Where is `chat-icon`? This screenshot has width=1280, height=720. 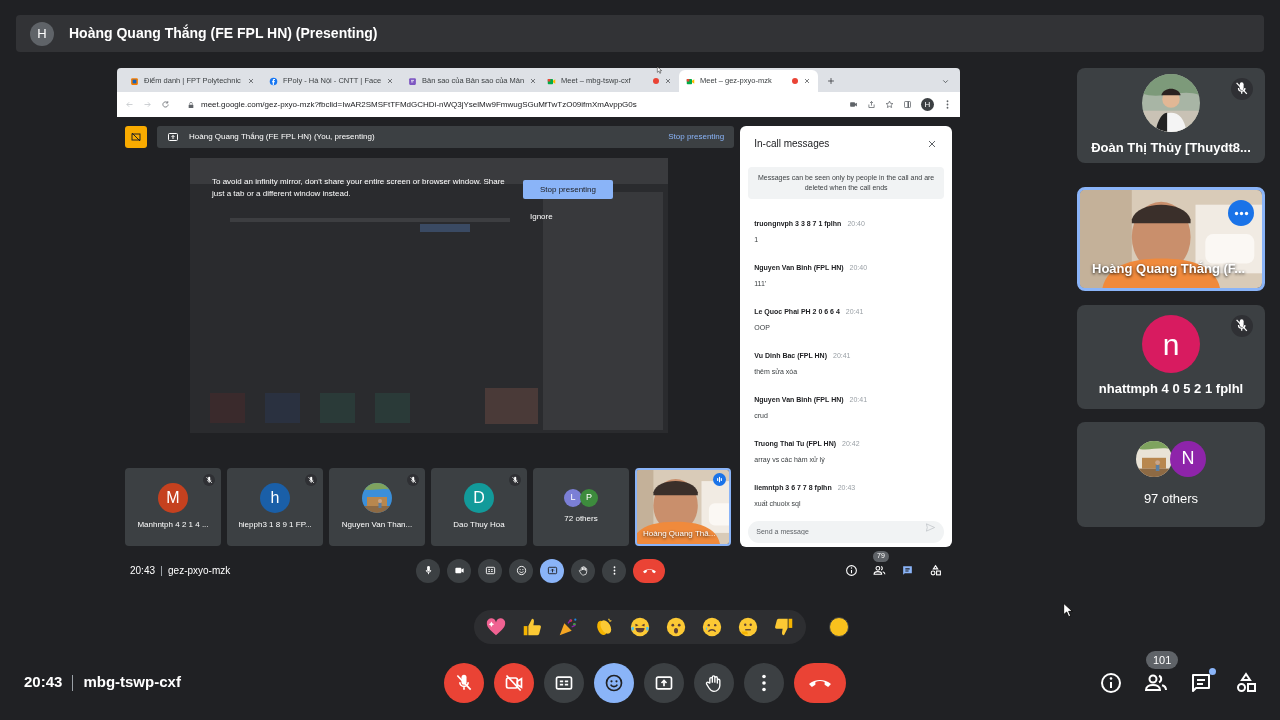 chat-icon is located at coordinates (907, 570).